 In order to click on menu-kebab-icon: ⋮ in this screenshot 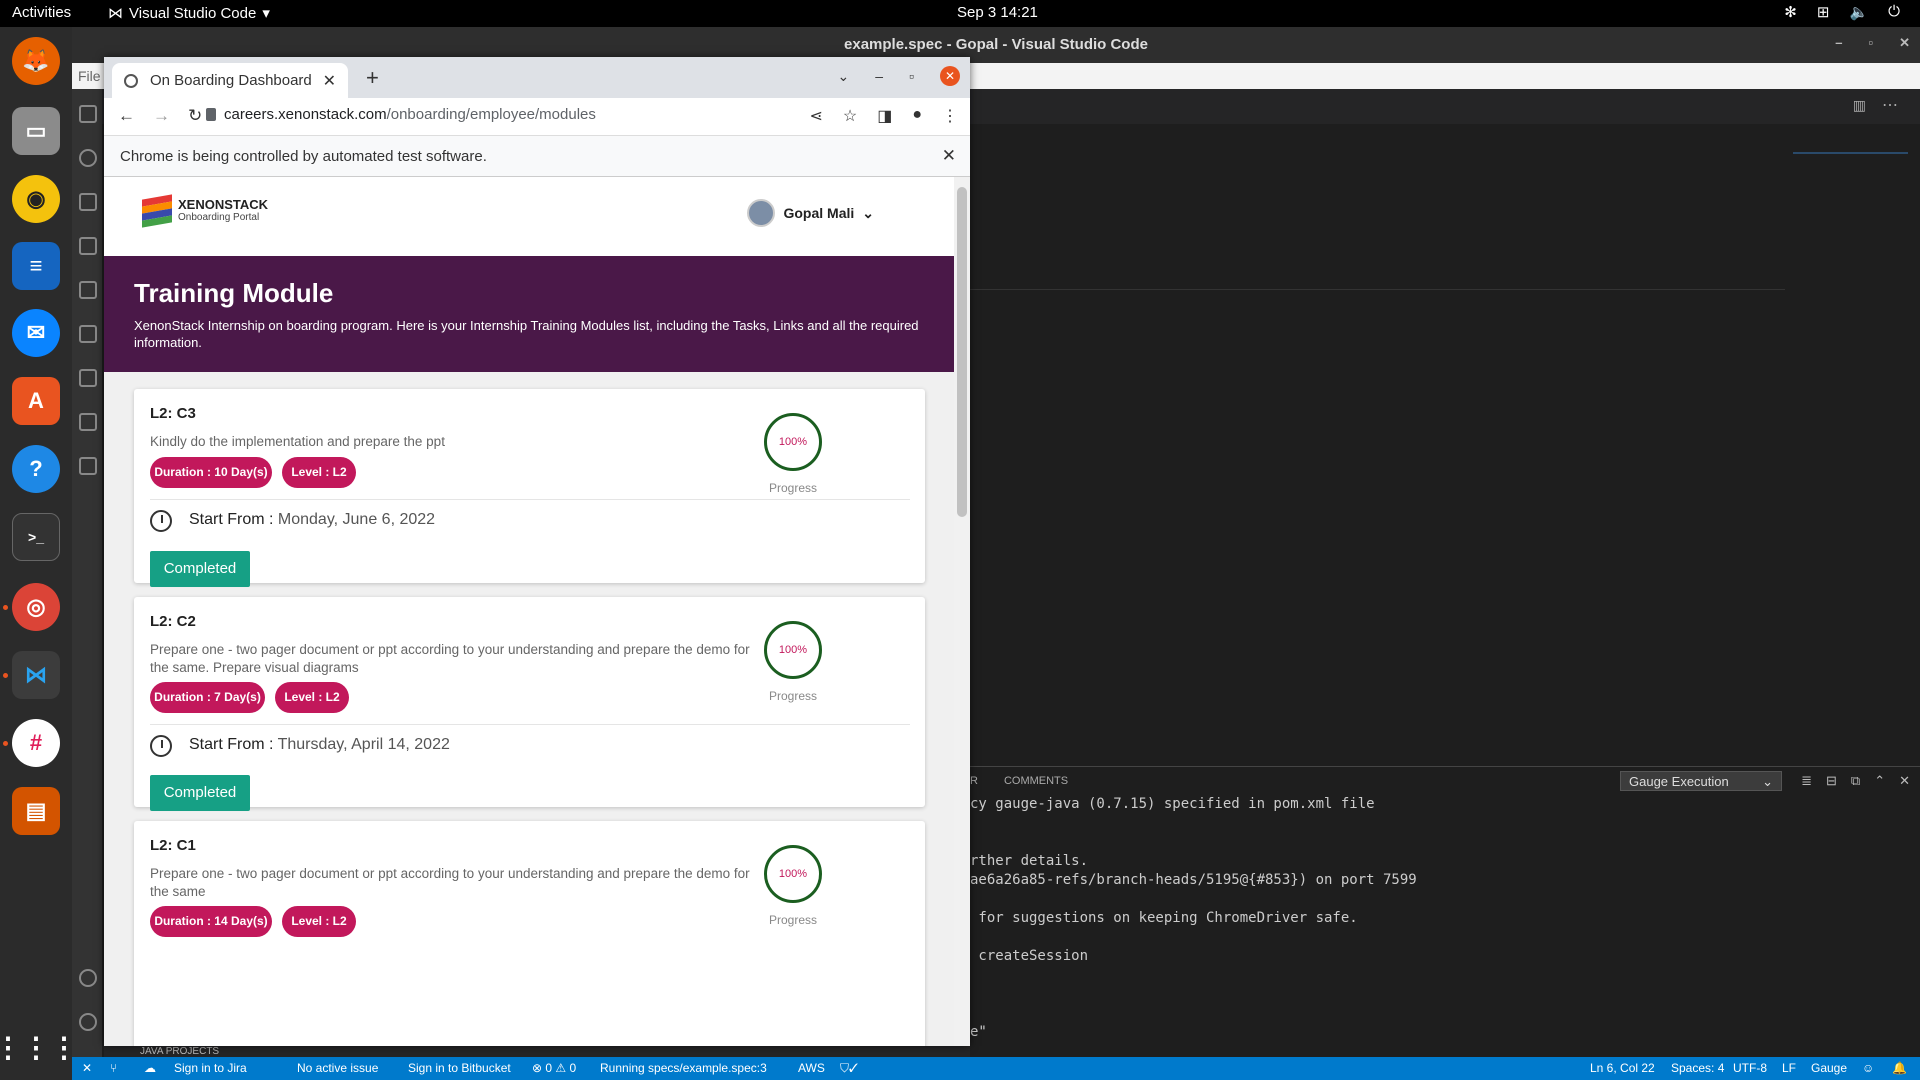, I will do `click(950, 116)`.